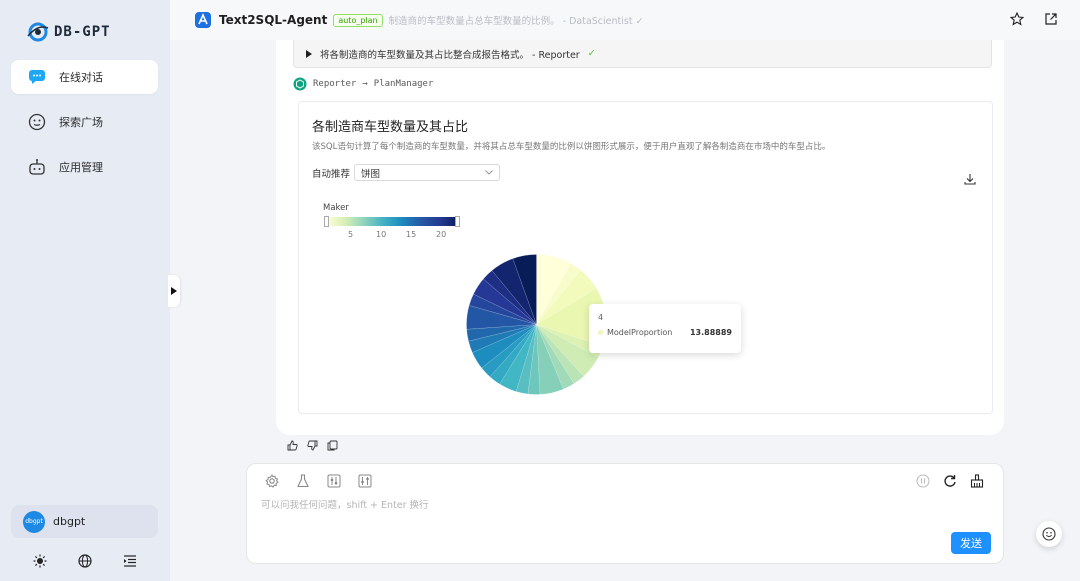  I want to click on agent-to: PlanManager, so click(403, 84).